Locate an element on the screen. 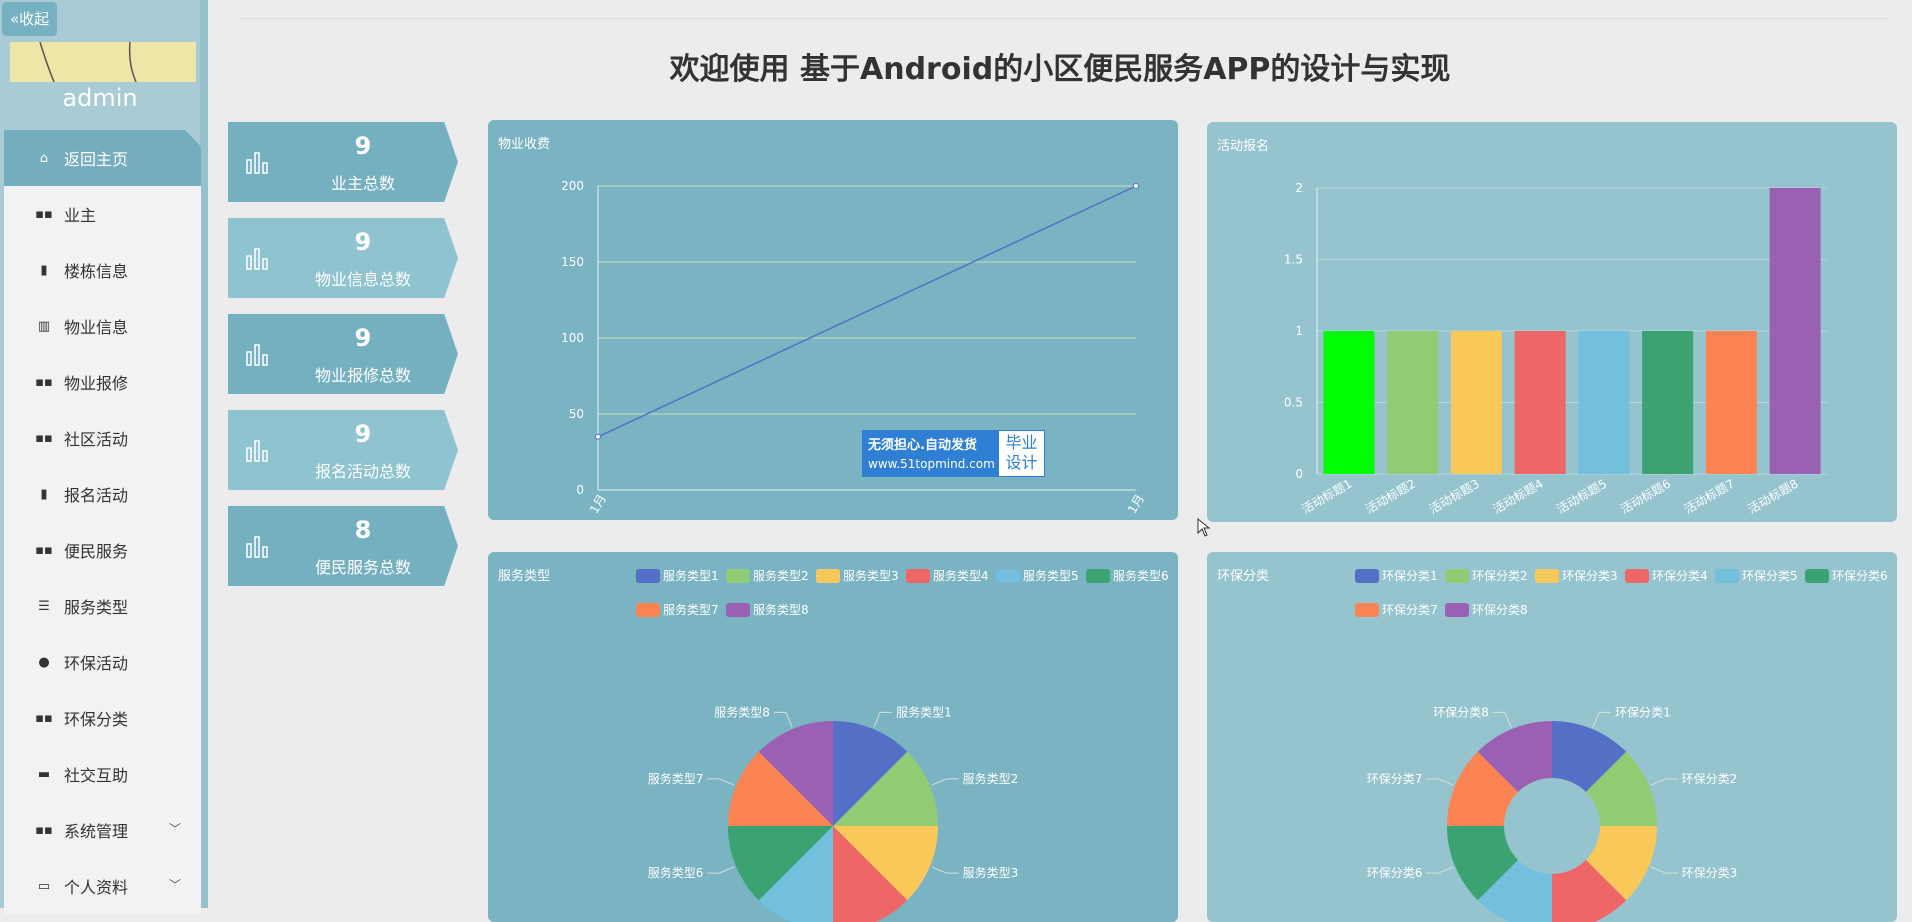 The image size is (1912, 922). y-tick-label: 1.5 is located at coordinates (1293, 260).